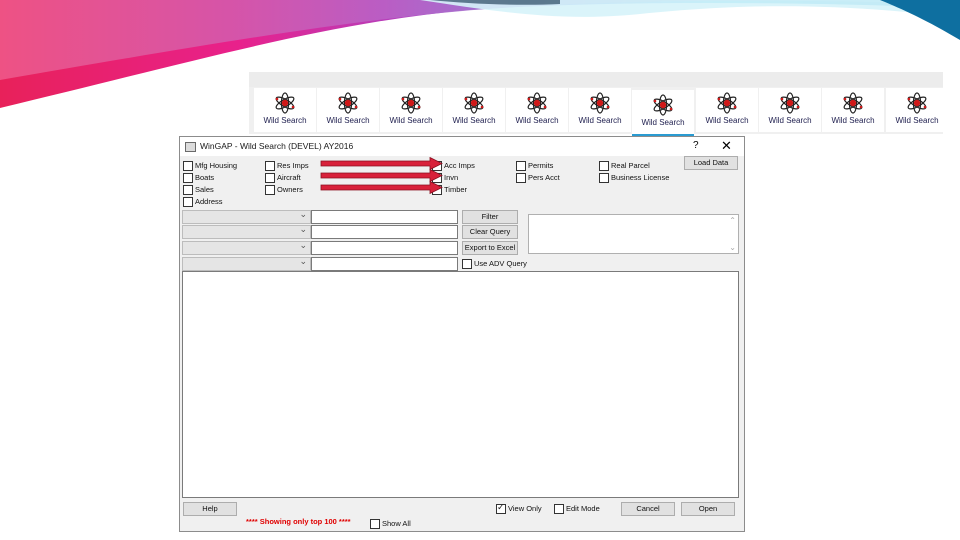 The image size is (960, 540). I want to click on checkmark-icon, so click(501, 508).